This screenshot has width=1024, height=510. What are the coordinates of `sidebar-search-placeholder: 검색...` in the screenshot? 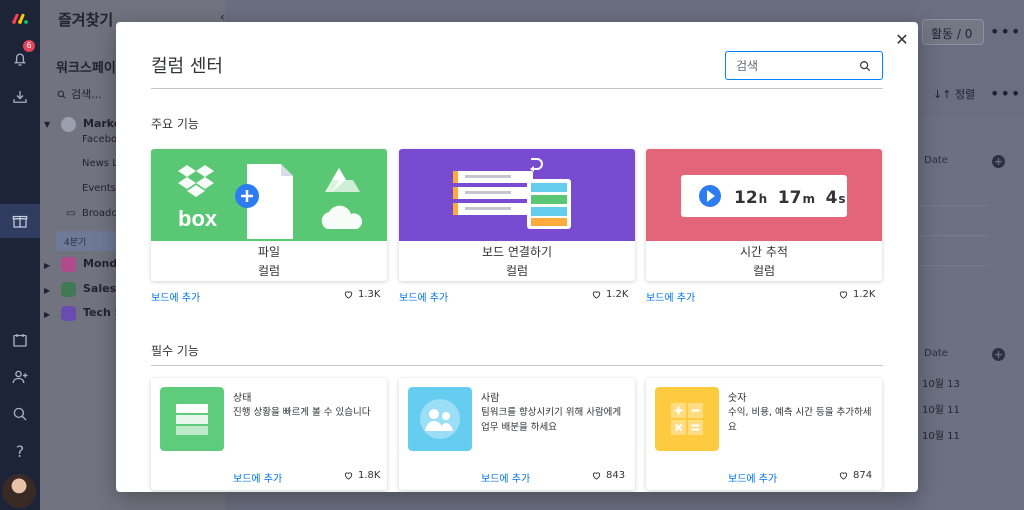 It's located at (86, 94).